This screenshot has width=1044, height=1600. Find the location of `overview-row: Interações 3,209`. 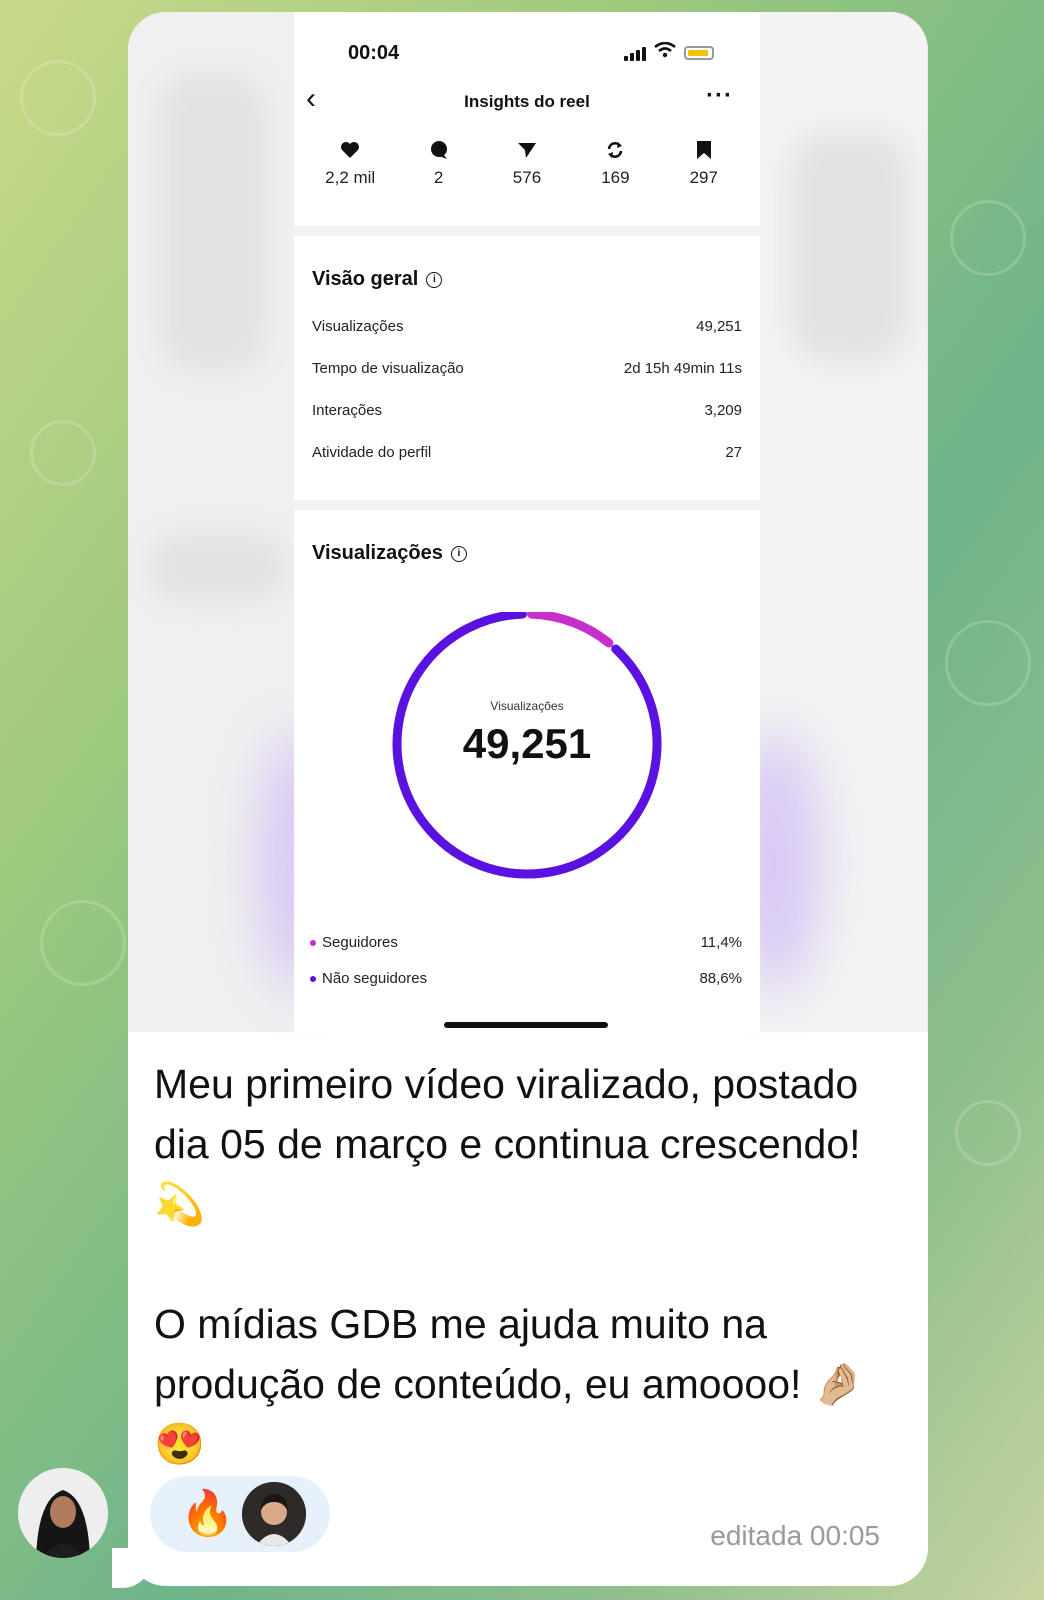

overview-row: Interações 3,209 is located at coordinates (527, 410).